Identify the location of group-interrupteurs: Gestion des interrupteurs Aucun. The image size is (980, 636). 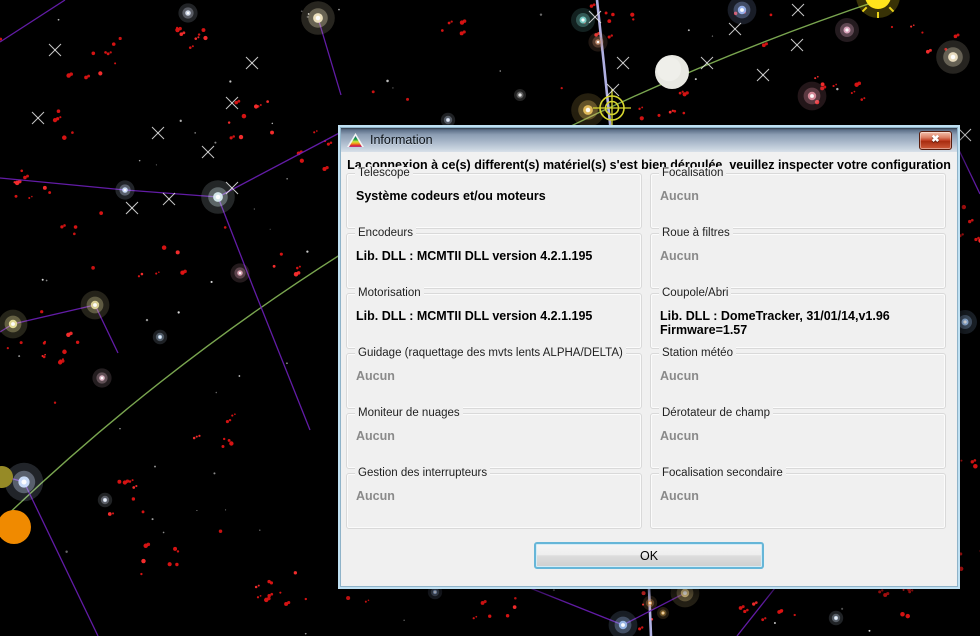
(494, 498).